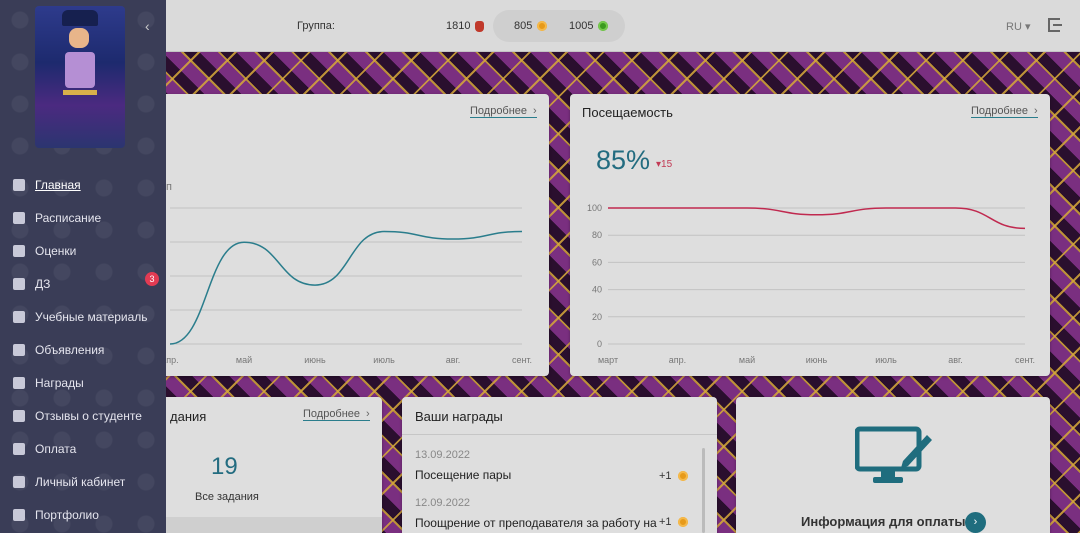  What do you see at coordinates (58, 184) in the screenshot?
I see `sidebar-item-label: Главная` at bounding box center [58, 184].